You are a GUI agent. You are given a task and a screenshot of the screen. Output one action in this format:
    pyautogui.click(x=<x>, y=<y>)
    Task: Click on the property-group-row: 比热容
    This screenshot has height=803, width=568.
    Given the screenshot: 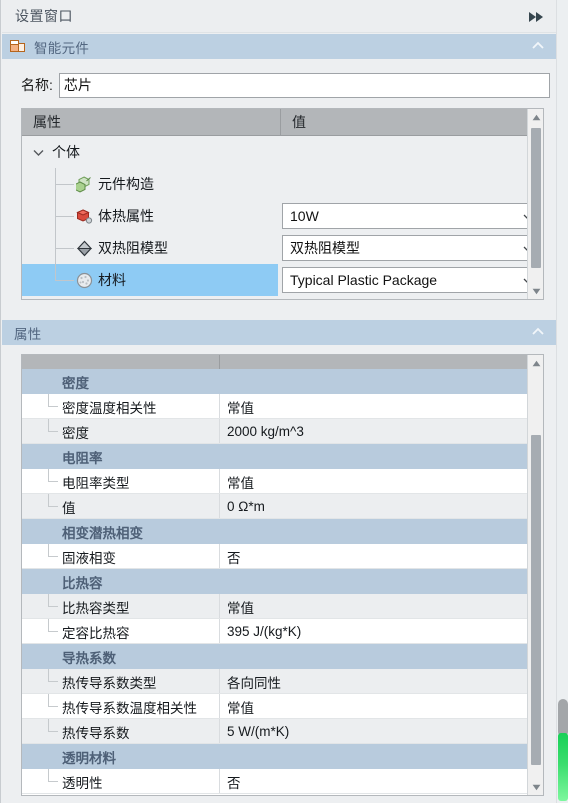 What is the action you would take?
    pyautogui.click(x=282, y=581)
    